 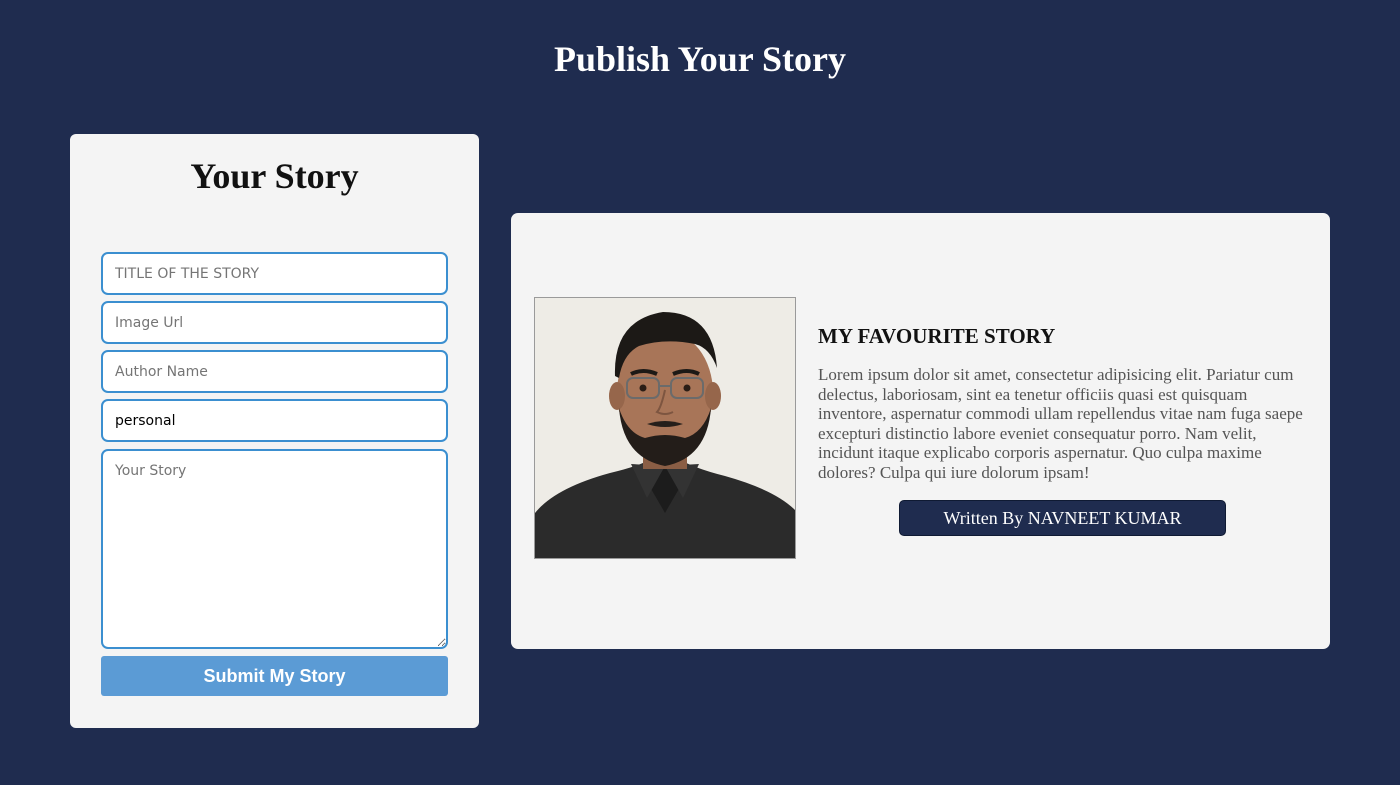 What do you see at coordinates (274, 273) in the screenshot?
I see `story-title-input` at bounding box center [274, 273].